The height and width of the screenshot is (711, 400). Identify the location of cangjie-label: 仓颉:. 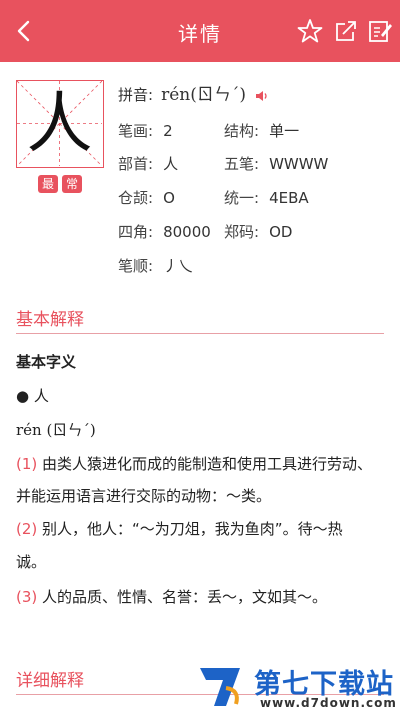
(136, 198).